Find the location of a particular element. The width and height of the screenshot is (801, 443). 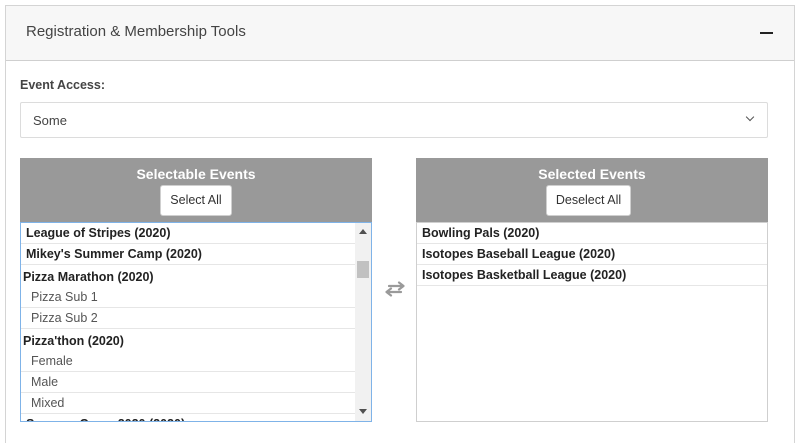

selectable-events-header: Selectable Events Select All is located at coordinates (196, 190).